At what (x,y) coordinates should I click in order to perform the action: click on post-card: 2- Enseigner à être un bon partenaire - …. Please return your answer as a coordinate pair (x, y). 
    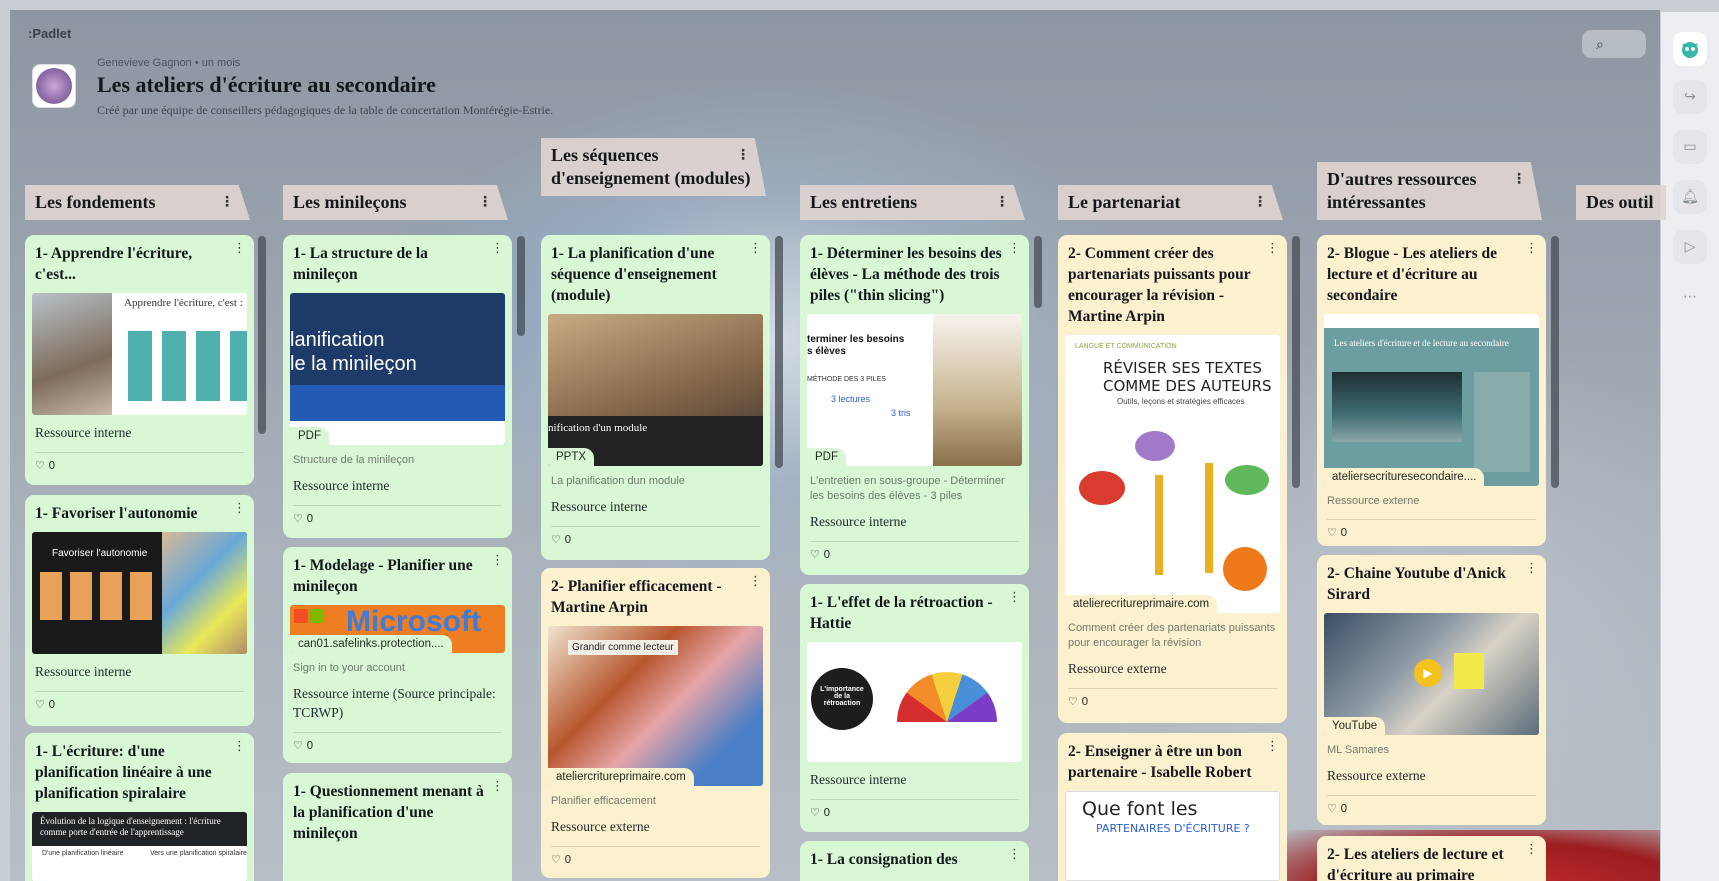
    Looking at the image, I should click on (1172, 807).